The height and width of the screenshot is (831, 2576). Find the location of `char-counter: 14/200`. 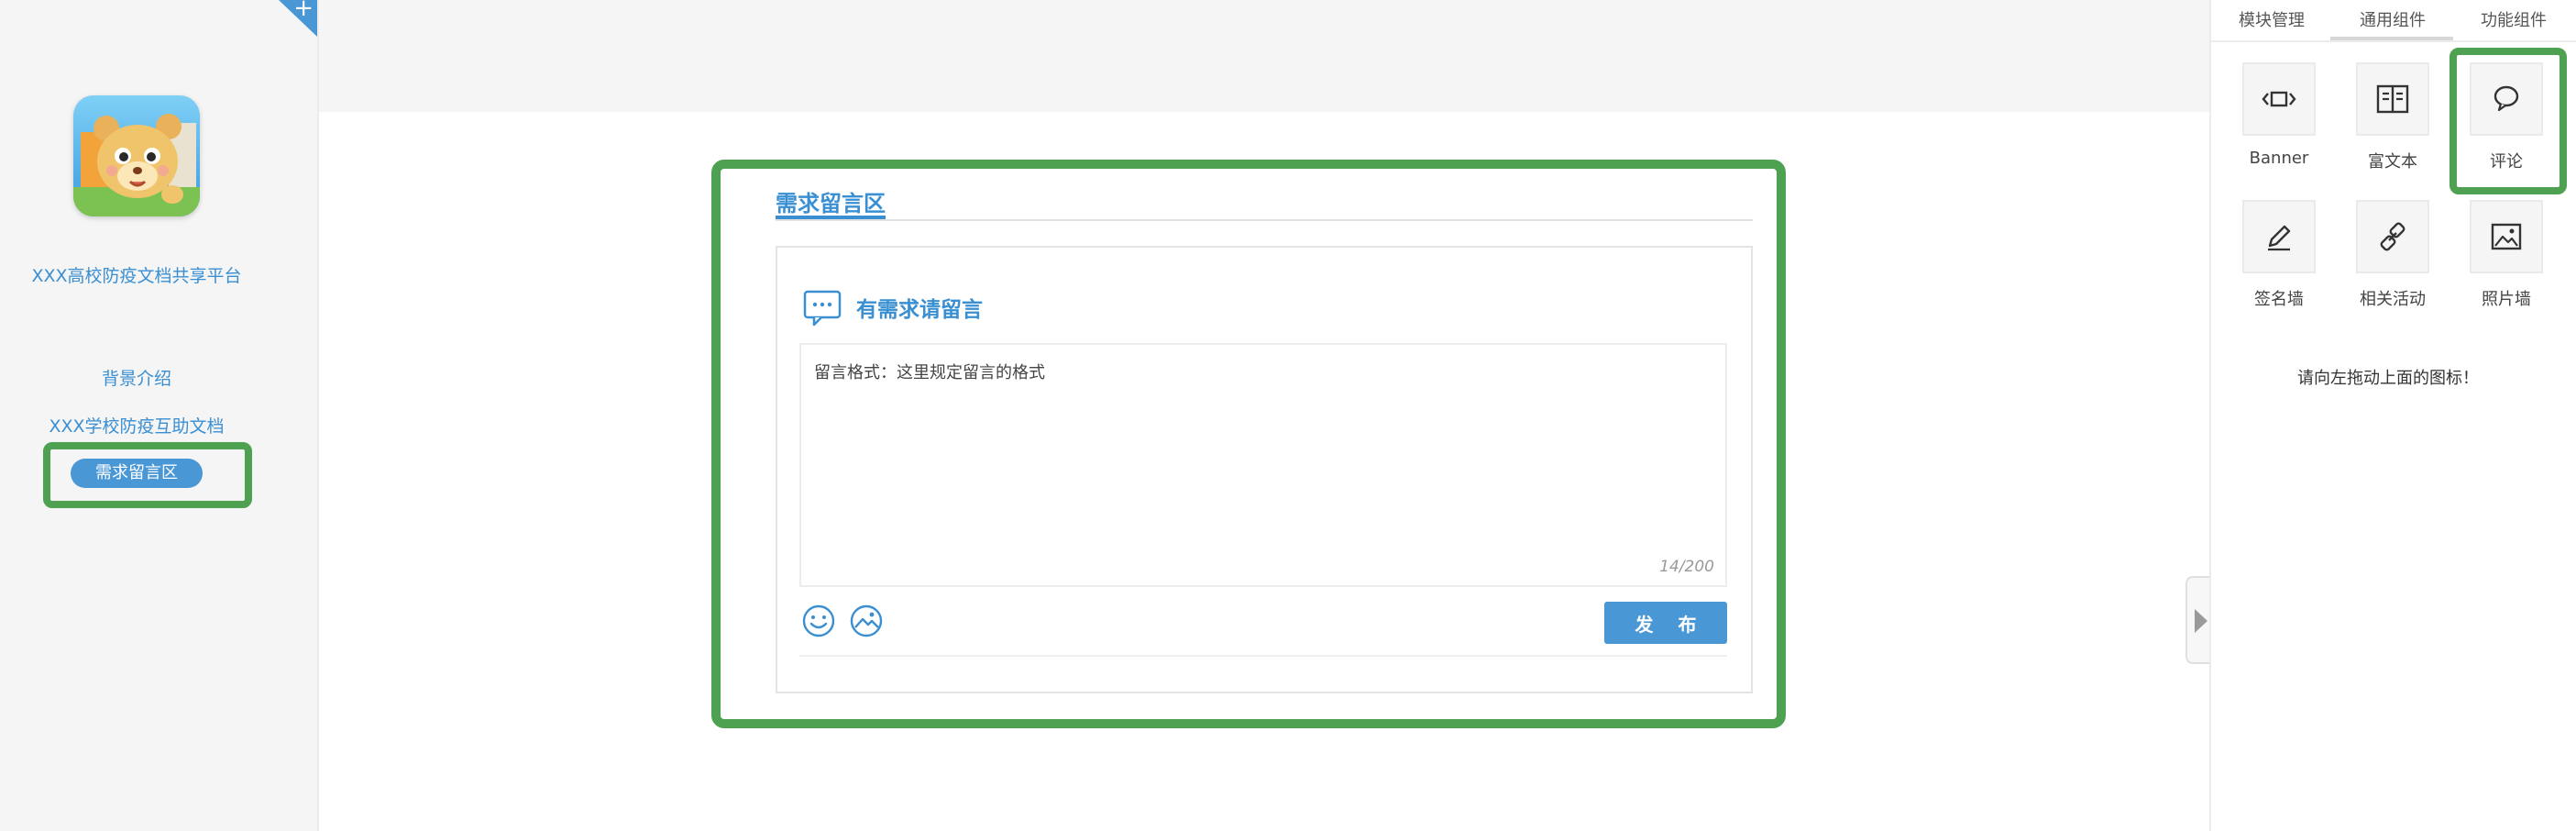

char-counter: 14/200 is located at coordinates (1687, 567).